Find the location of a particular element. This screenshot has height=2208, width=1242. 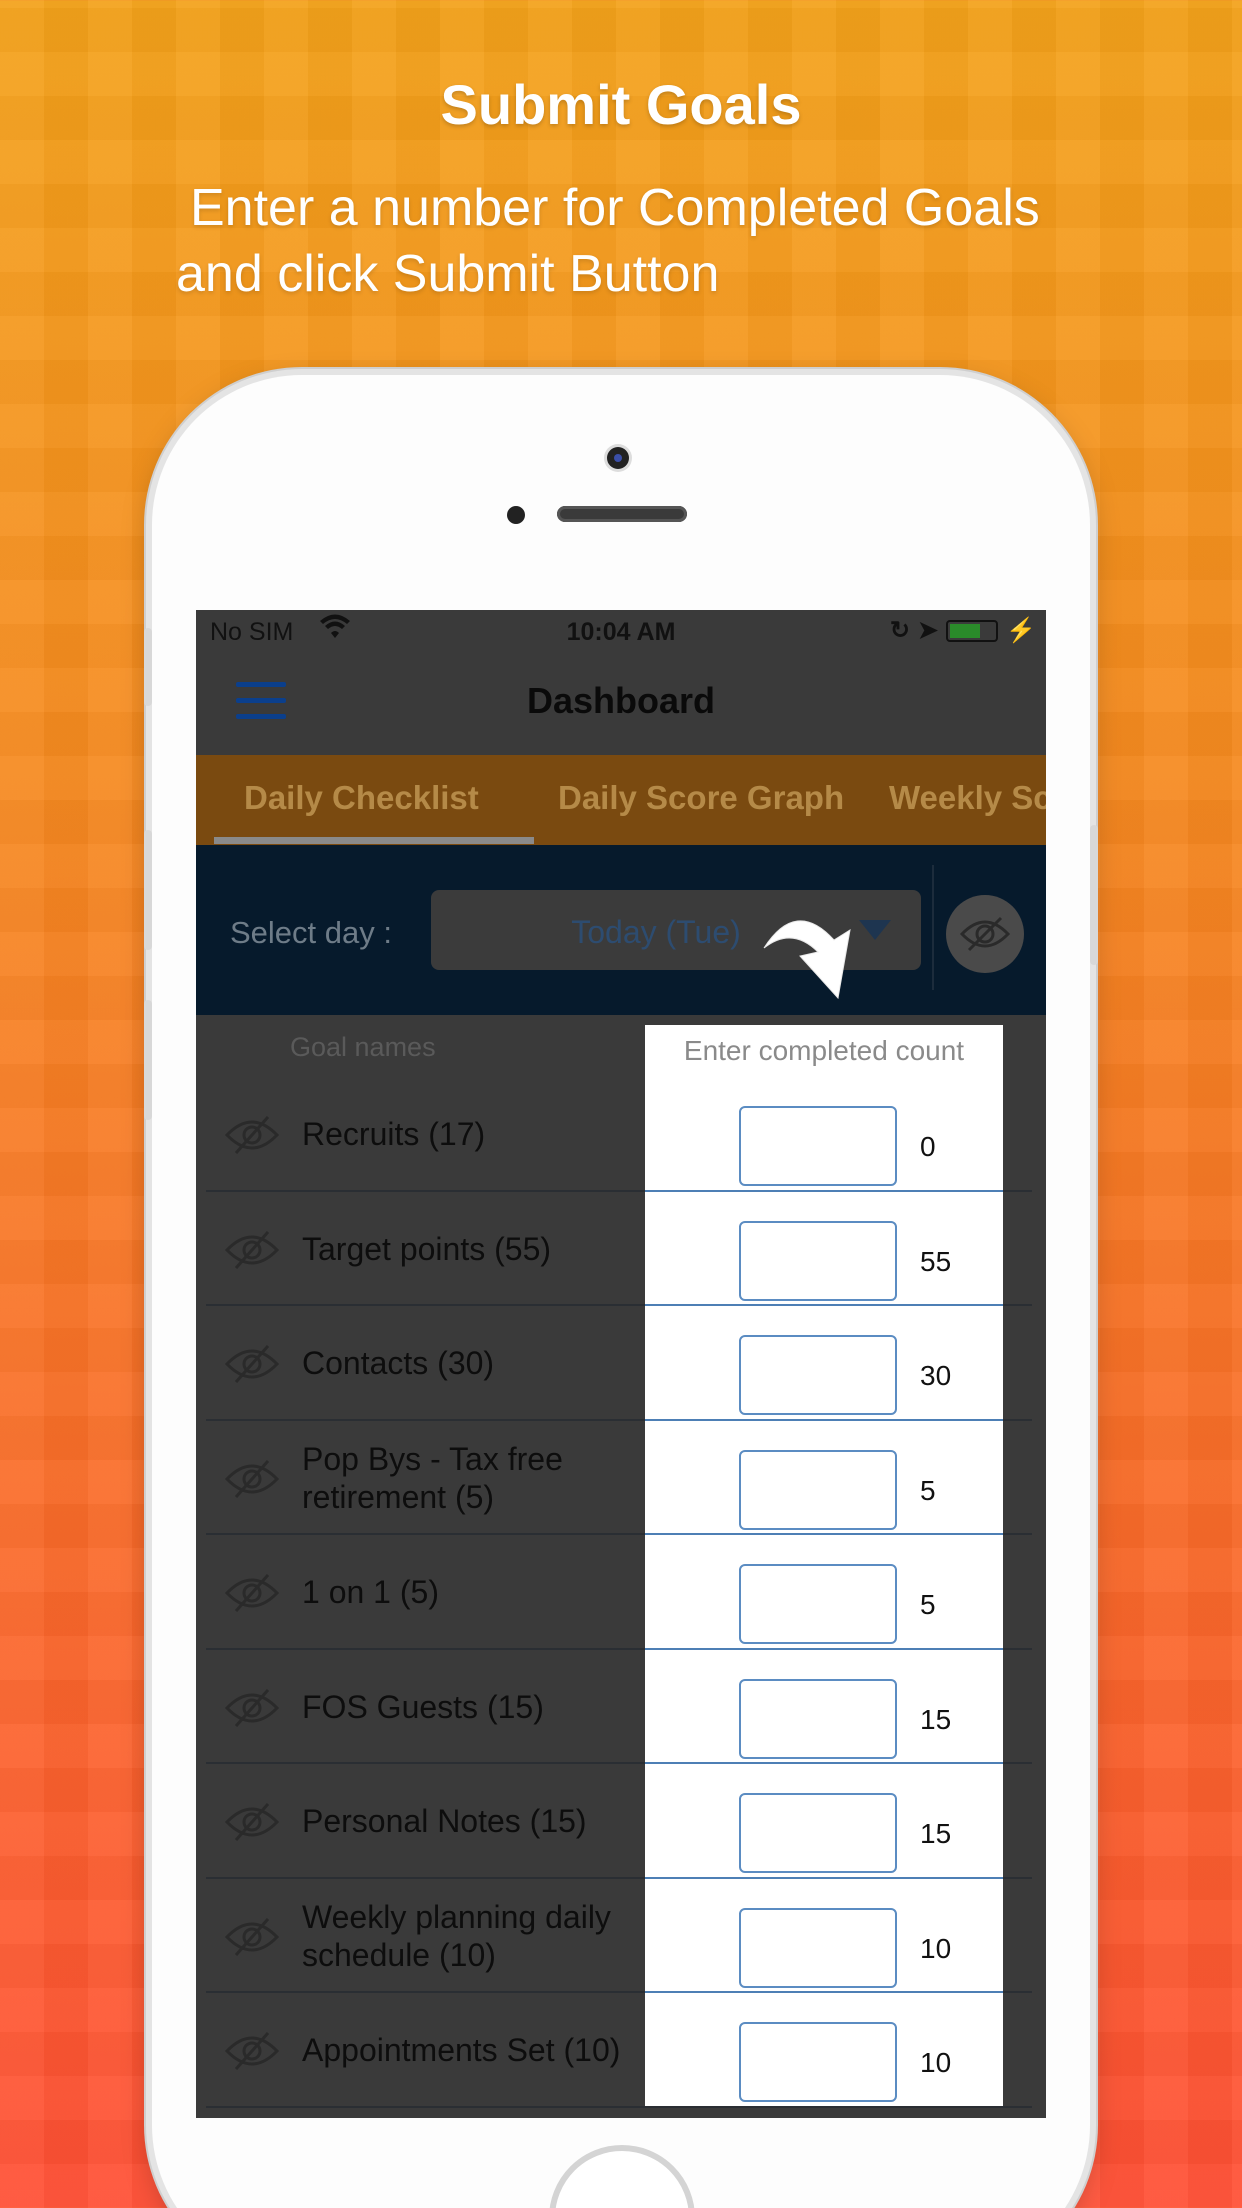

phone-power-button is located at coordinates (1094, 895).